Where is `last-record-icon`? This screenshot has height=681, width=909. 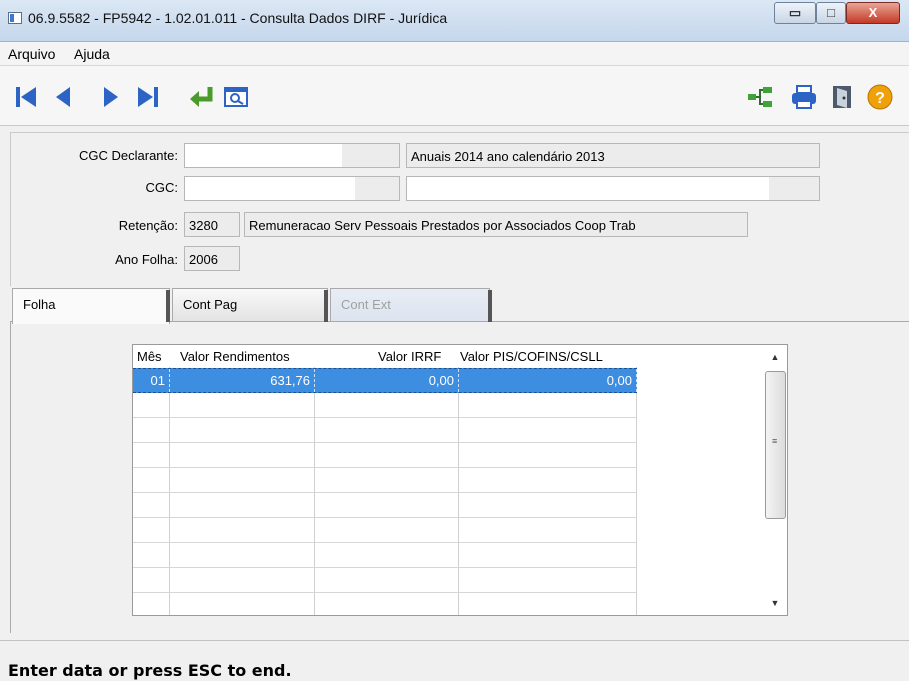
last-record-icon is located at coordinates (148, 97).